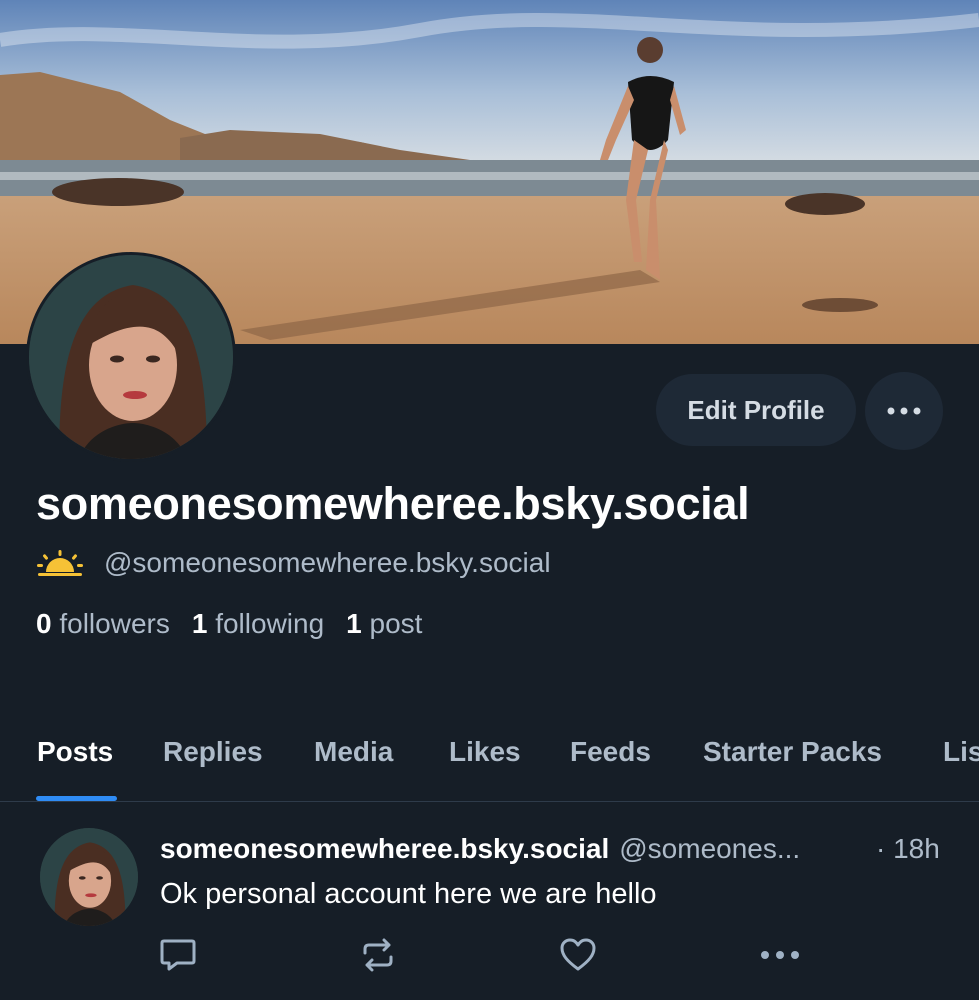 Image resolution: width=979 pixels, height=1000 pixels. I want to click on repost-icon, so click(378, 955).